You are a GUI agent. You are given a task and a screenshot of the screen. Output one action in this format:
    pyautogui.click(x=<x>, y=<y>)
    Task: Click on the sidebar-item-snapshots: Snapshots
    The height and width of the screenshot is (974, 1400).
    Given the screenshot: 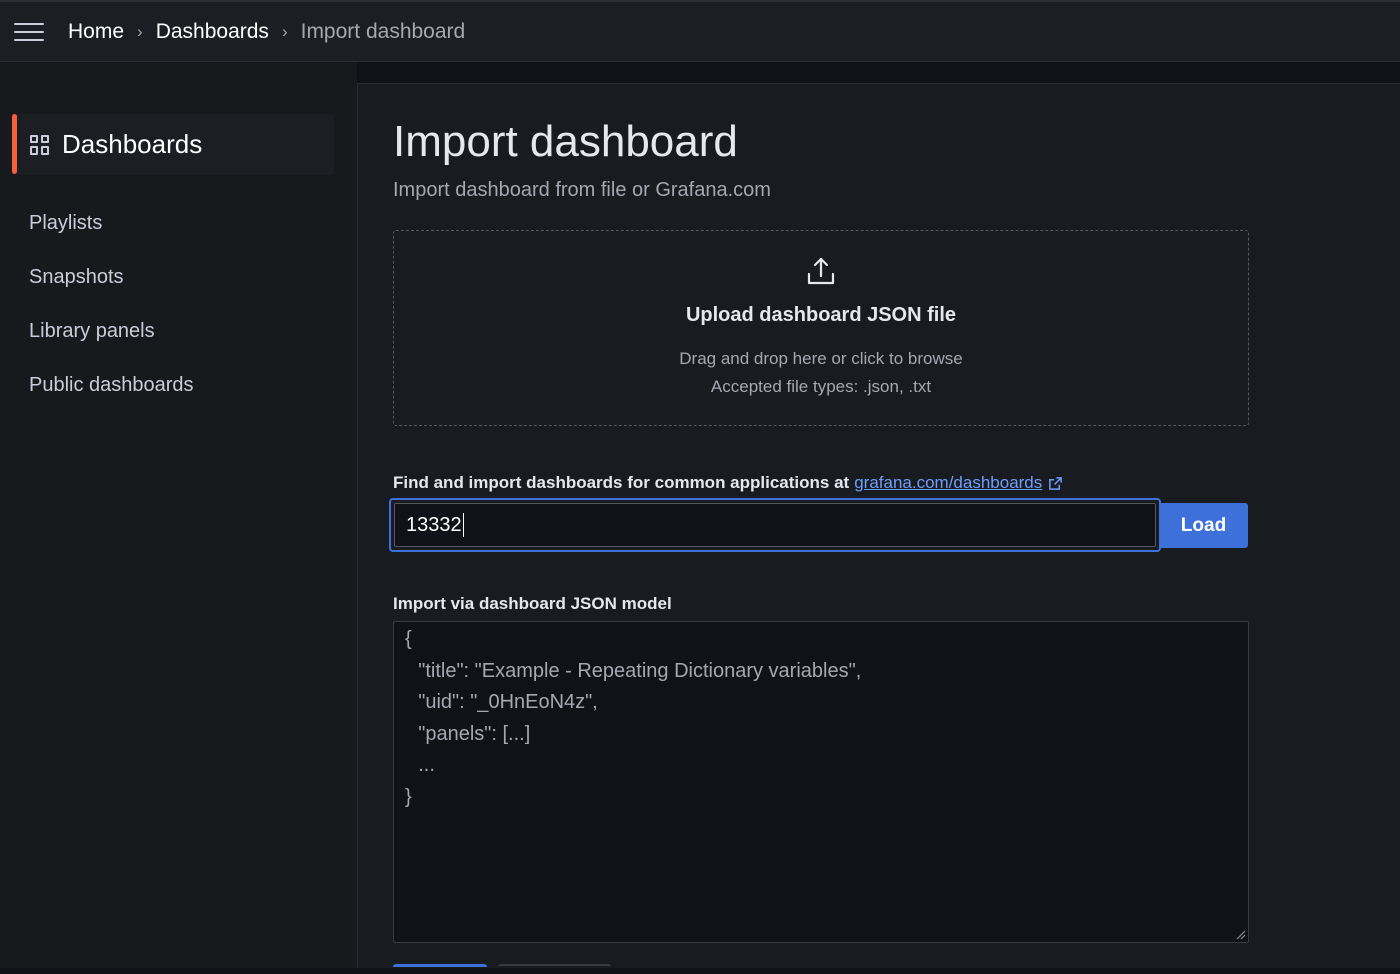 What is the action you would take?
    pyautogui.click(x=76, y=277)
    